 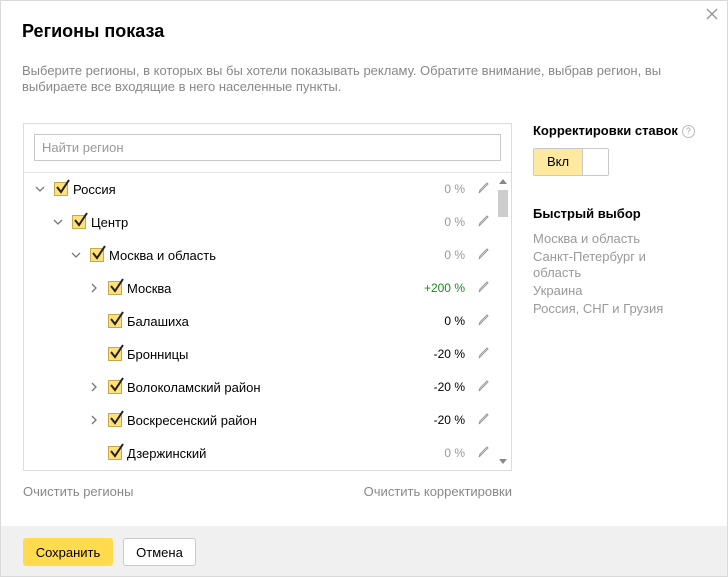 I want to click on region-label: Москва и область, so click(x=162, y=255).